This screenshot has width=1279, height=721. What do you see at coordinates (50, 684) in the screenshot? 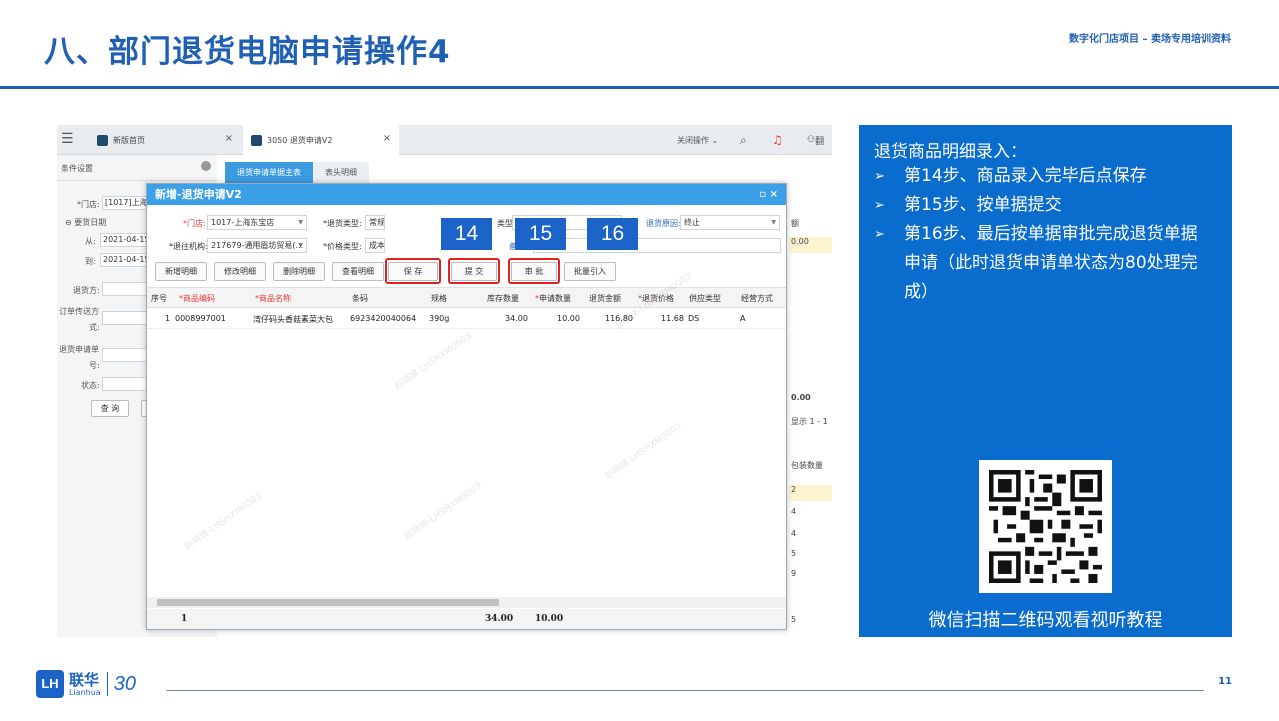
I see `logo-mark-icon: LH` at bounding box center [50, 684].